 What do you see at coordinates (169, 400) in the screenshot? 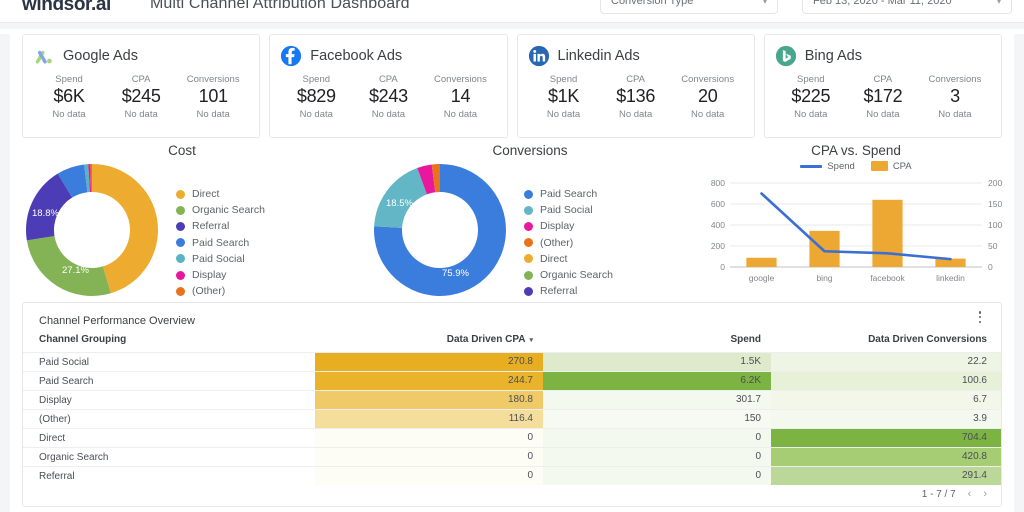
I see `cell-channel: Display` at bounding box center [169, 400].